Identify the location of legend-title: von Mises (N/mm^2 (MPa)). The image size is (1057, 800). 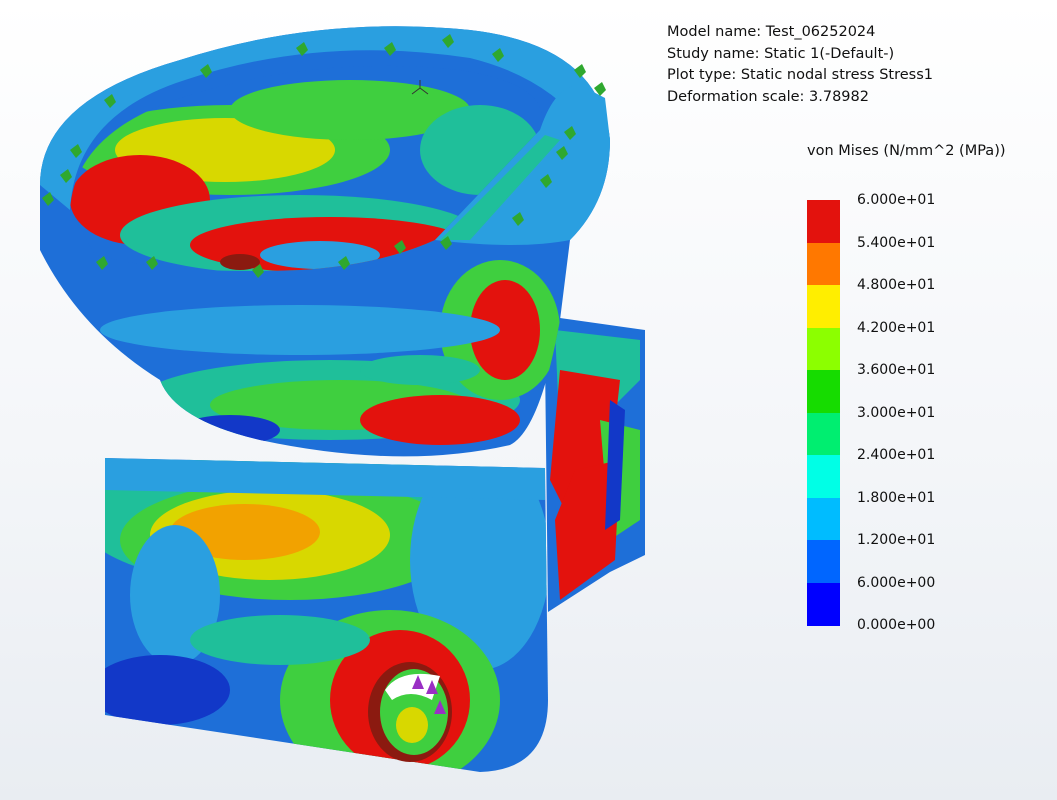
(906, 151).